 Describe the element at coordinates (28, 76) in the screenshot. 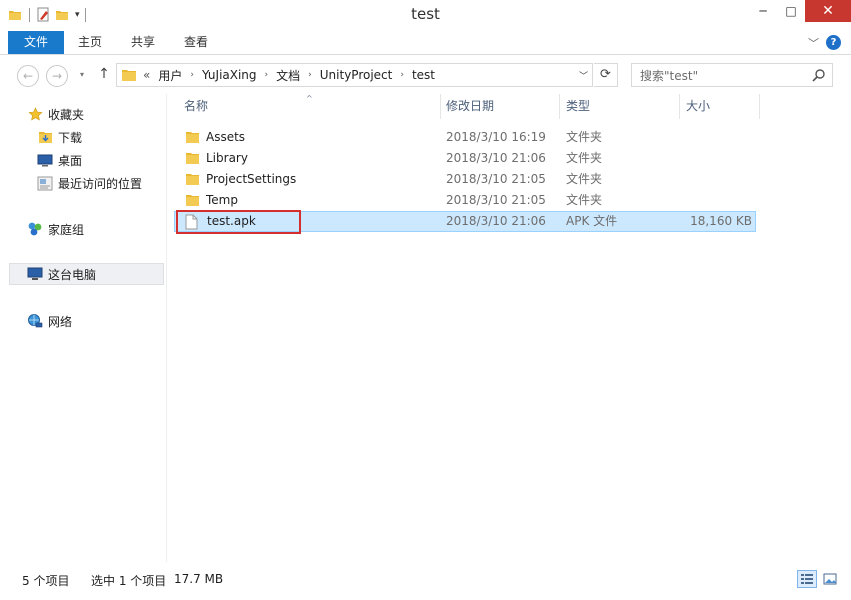

I see `back-button: ←` at that location.